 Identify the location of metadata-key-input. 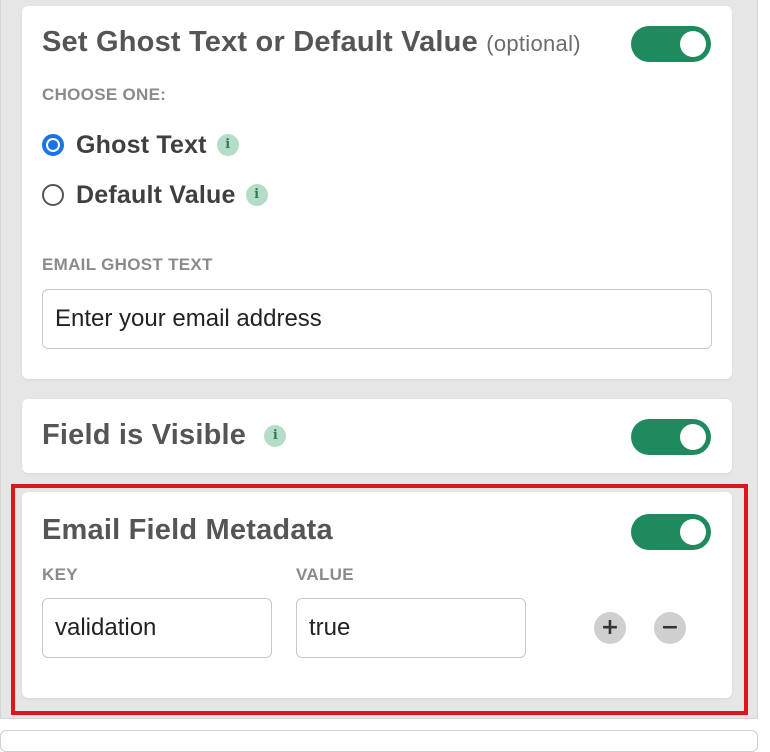
(157, 628).